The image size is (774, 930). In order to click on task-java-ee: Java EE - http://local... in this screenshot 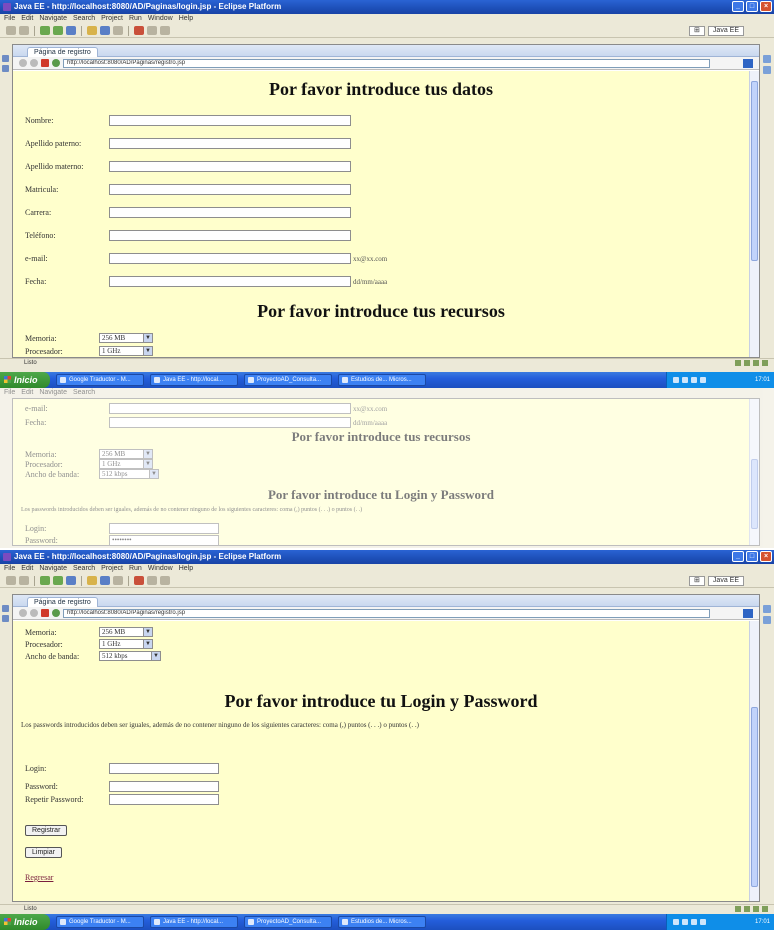, I will do `click(194, 380)`.